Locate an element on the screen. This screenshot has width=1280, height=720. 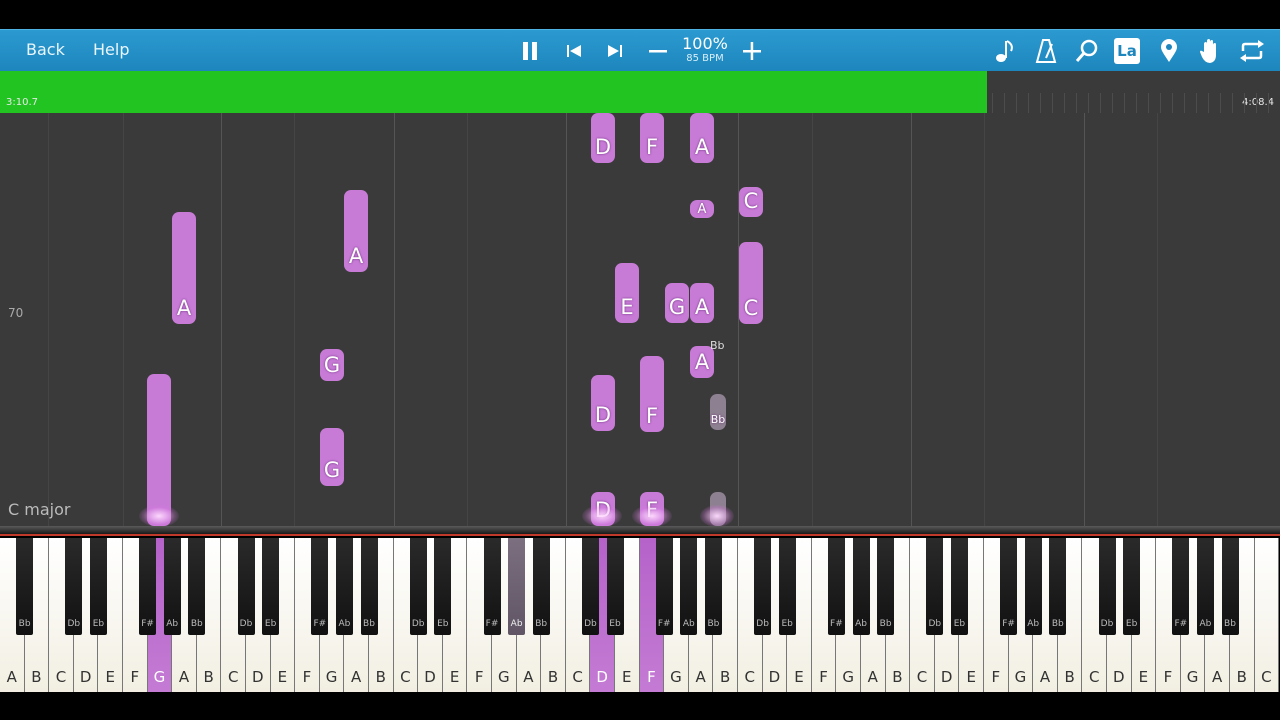
minus-icon is located at coordinates (658, 51).